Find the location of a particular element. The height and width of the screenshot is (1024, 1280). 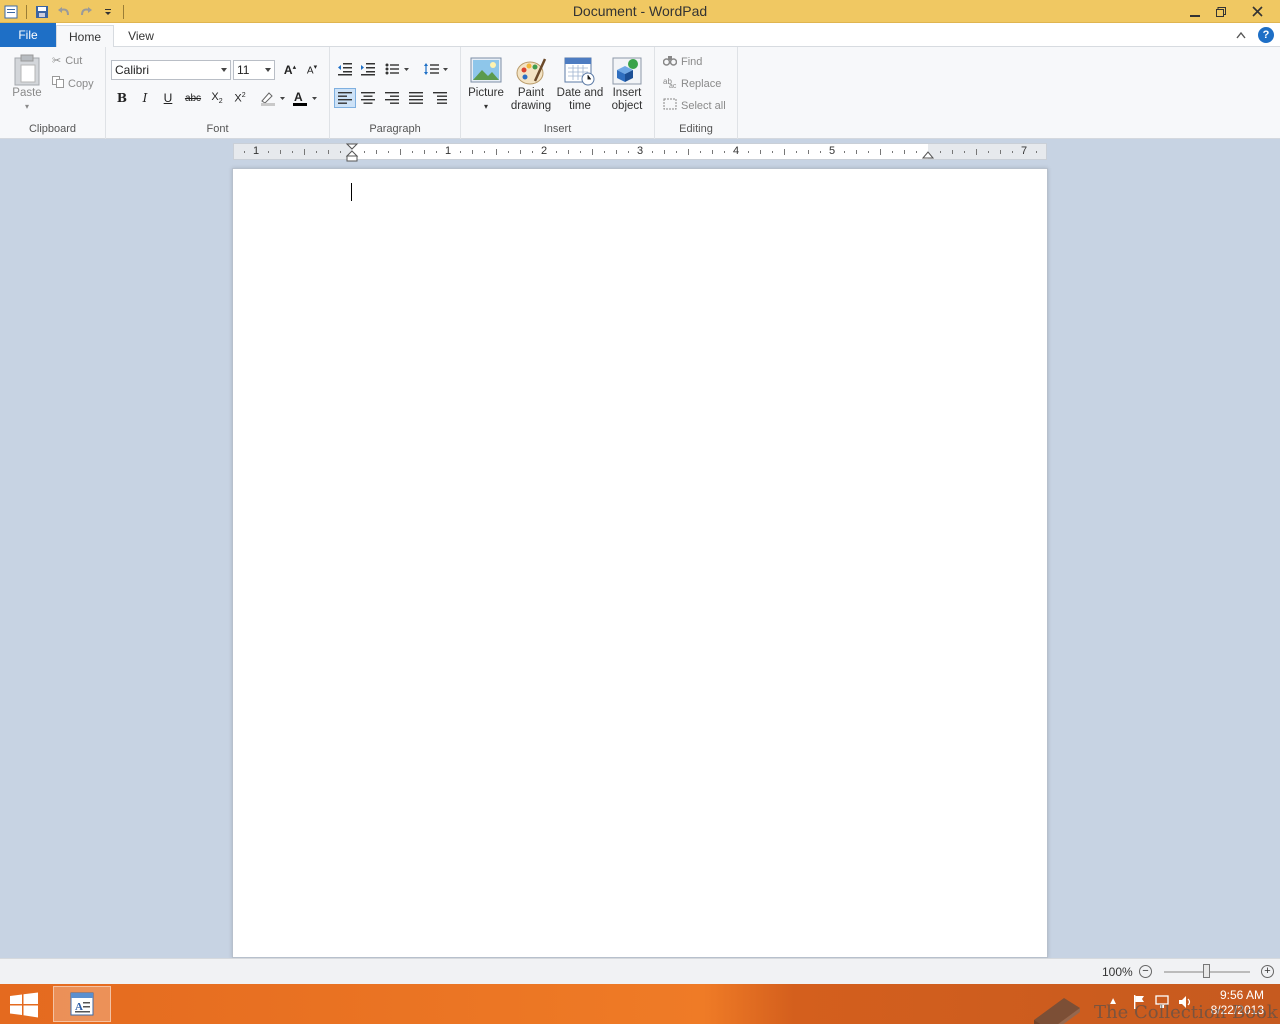

font-color-icon: A is located at coordinates (305, 98).